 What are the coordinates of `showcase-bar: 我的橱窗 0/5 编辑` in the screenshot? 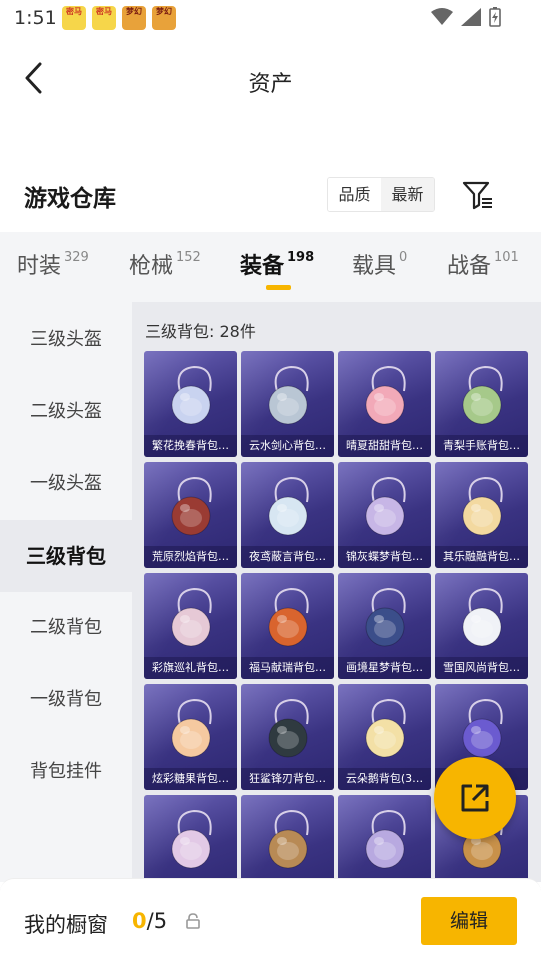 It's located at (270, 920).